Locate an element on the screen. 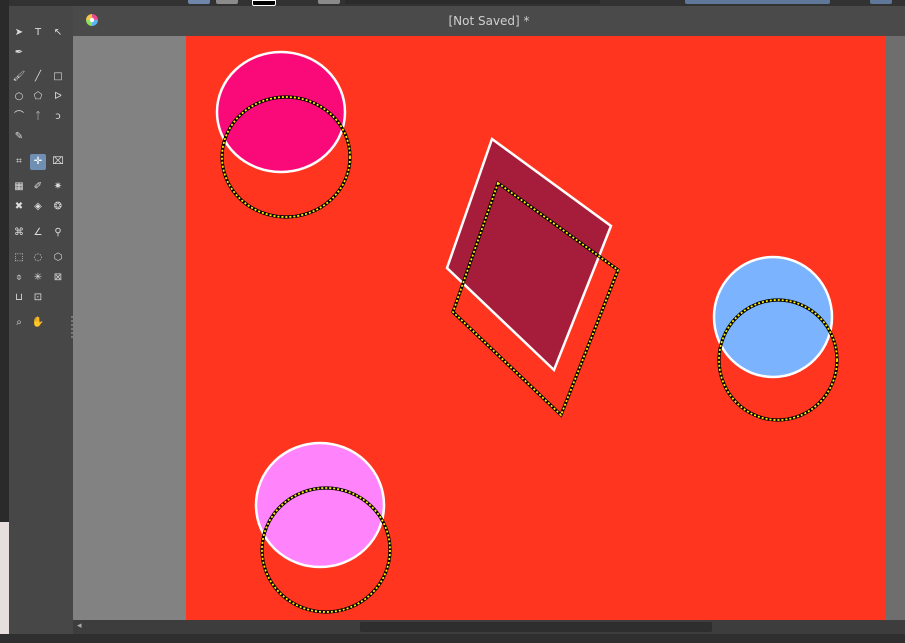 Image resolution: width=905 pixels, height=643 pixels. polyline-tool-icon-glyph: ᐅ is located at coordinates (58, 96).